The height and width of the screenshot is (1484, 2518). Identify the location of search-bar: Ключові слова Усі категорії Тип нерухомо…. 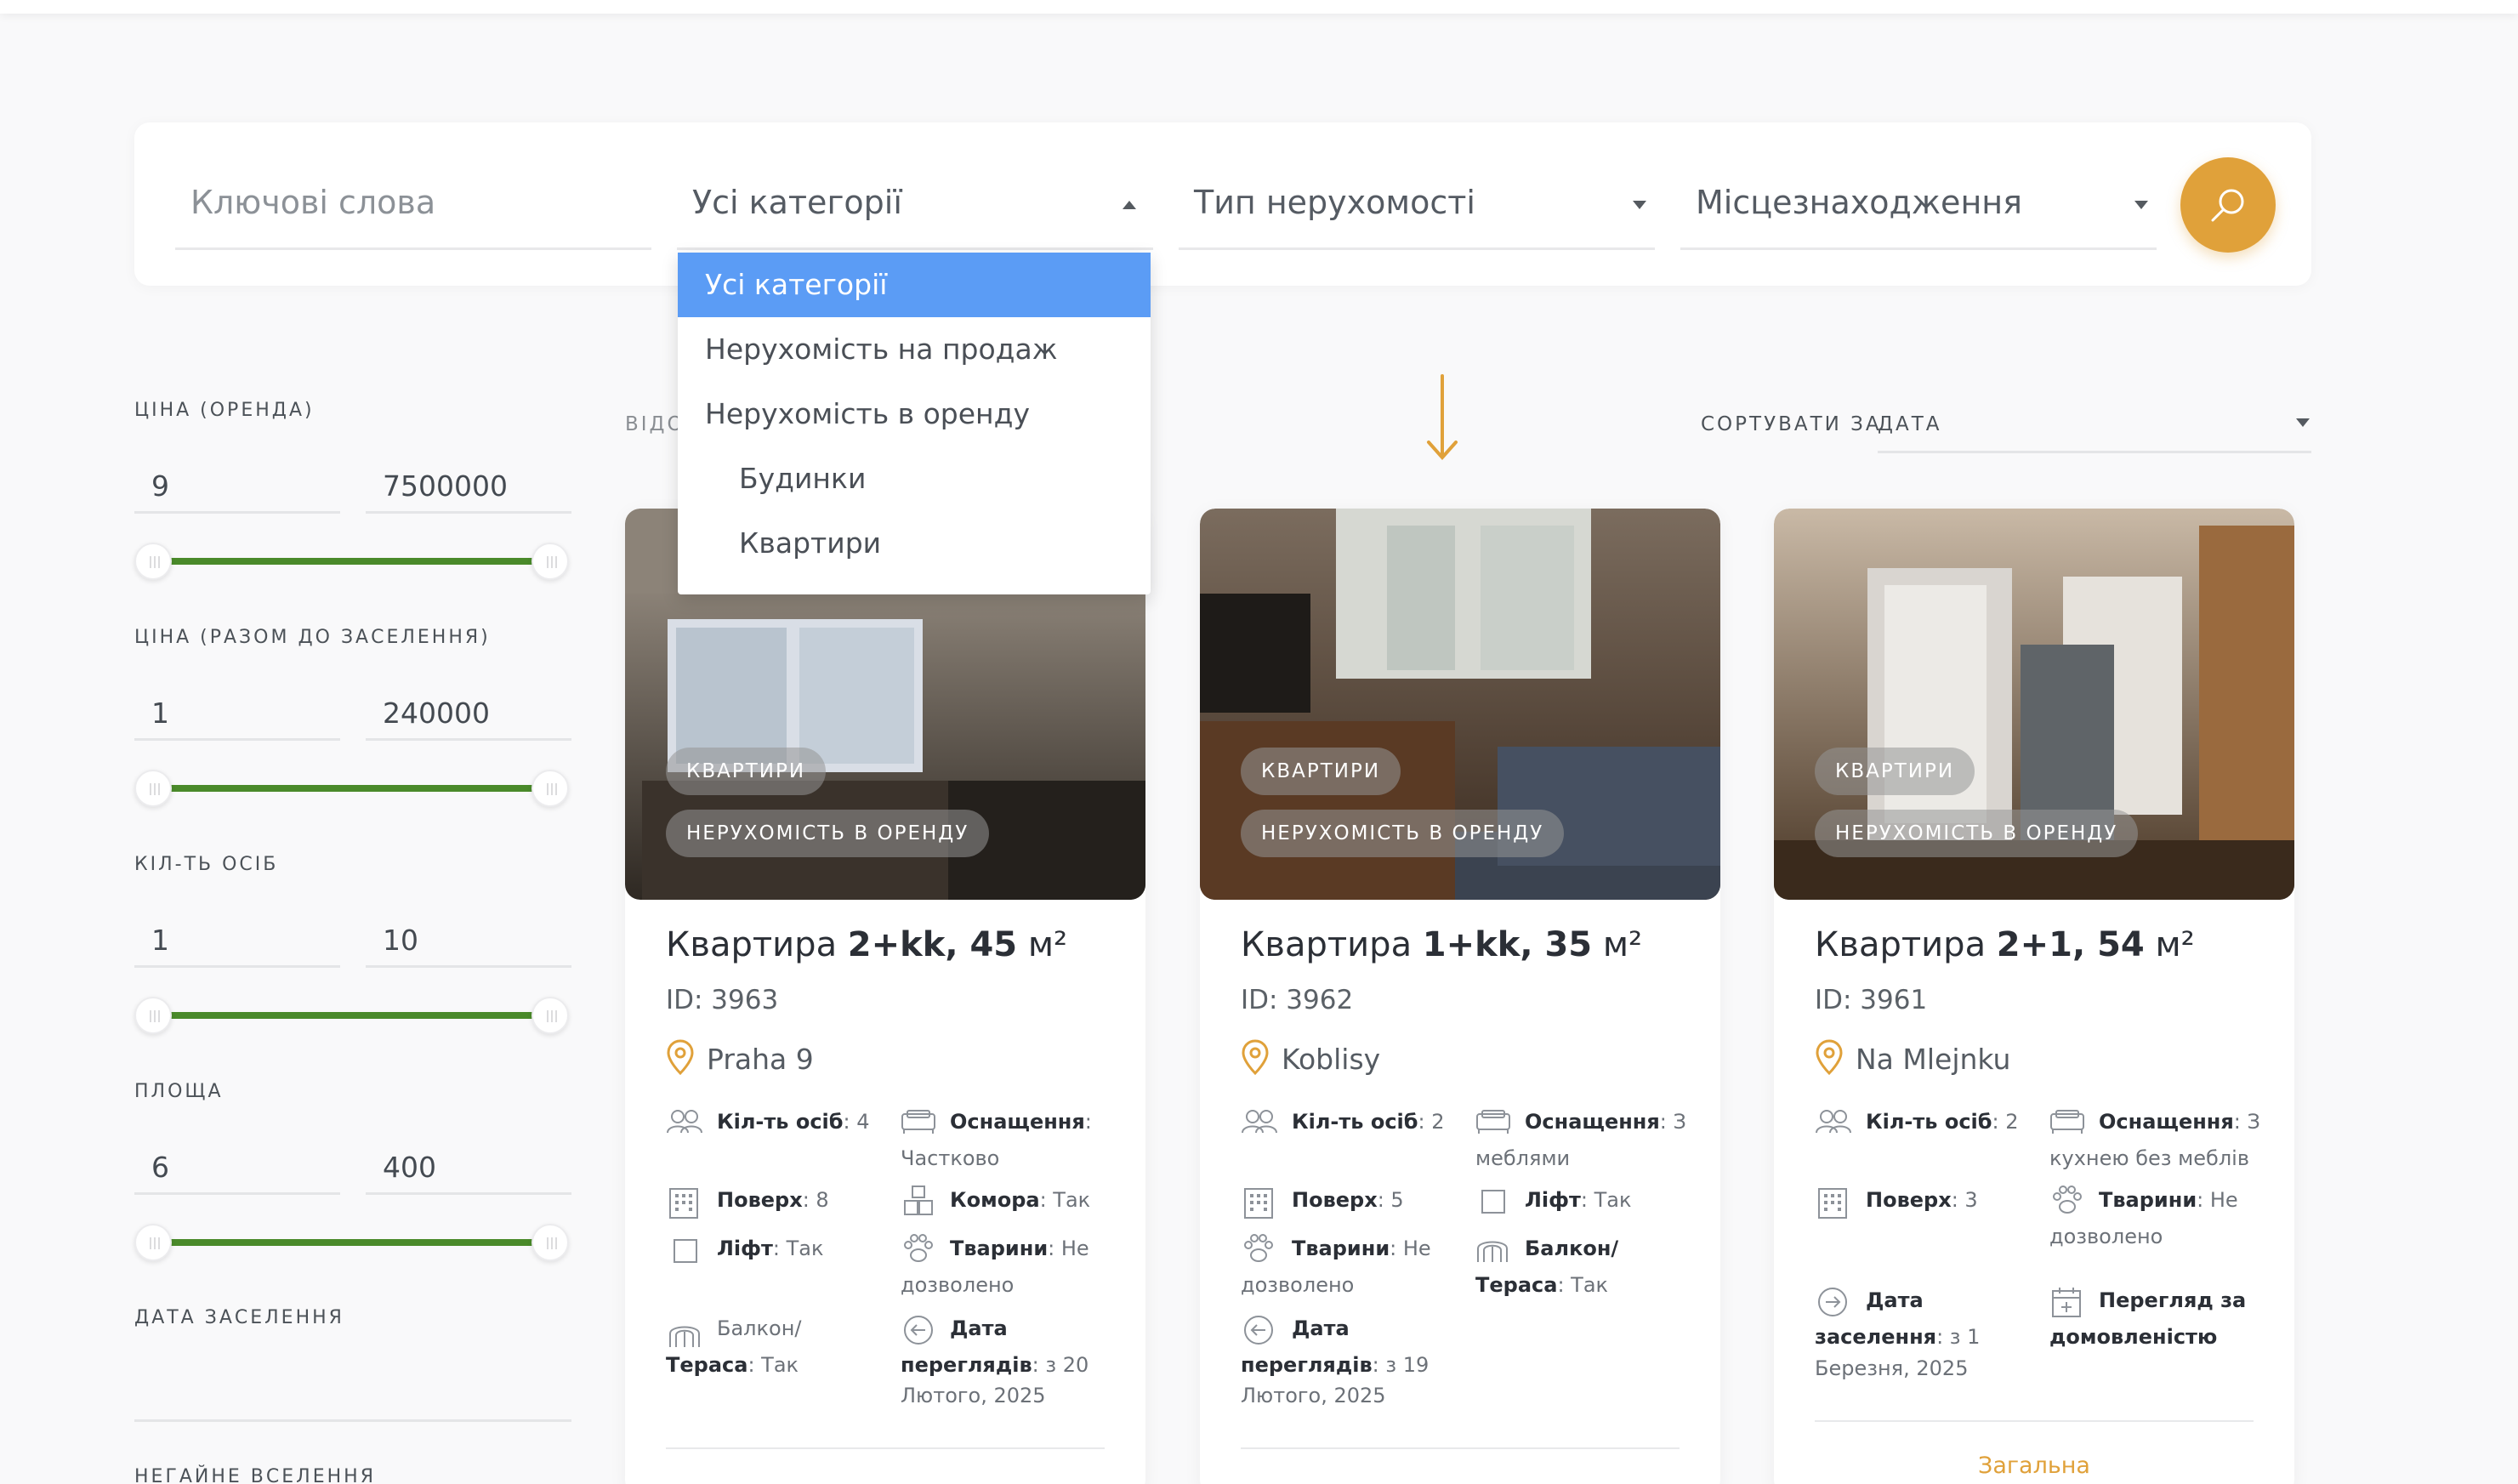
(1222, 204).